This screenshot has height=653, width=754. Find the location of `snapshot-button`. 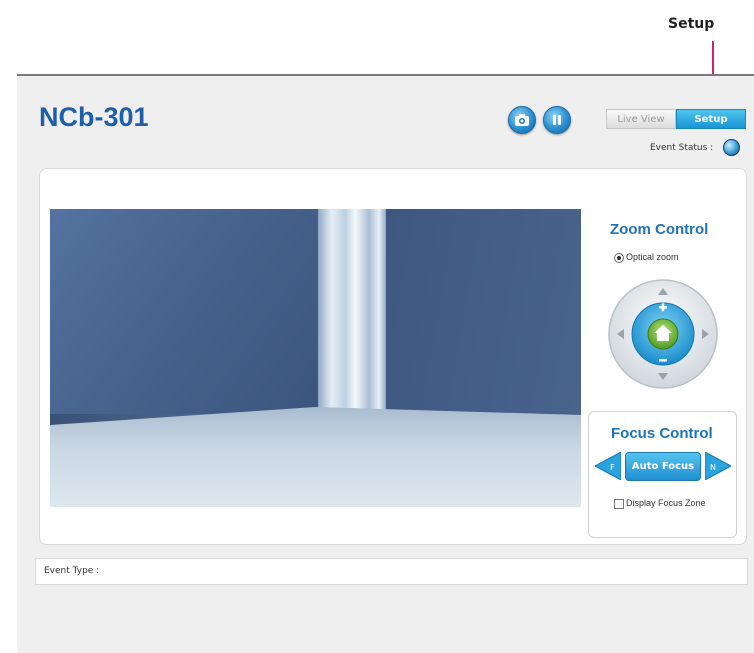

snapshot-button is located at coordinates (522, 120).